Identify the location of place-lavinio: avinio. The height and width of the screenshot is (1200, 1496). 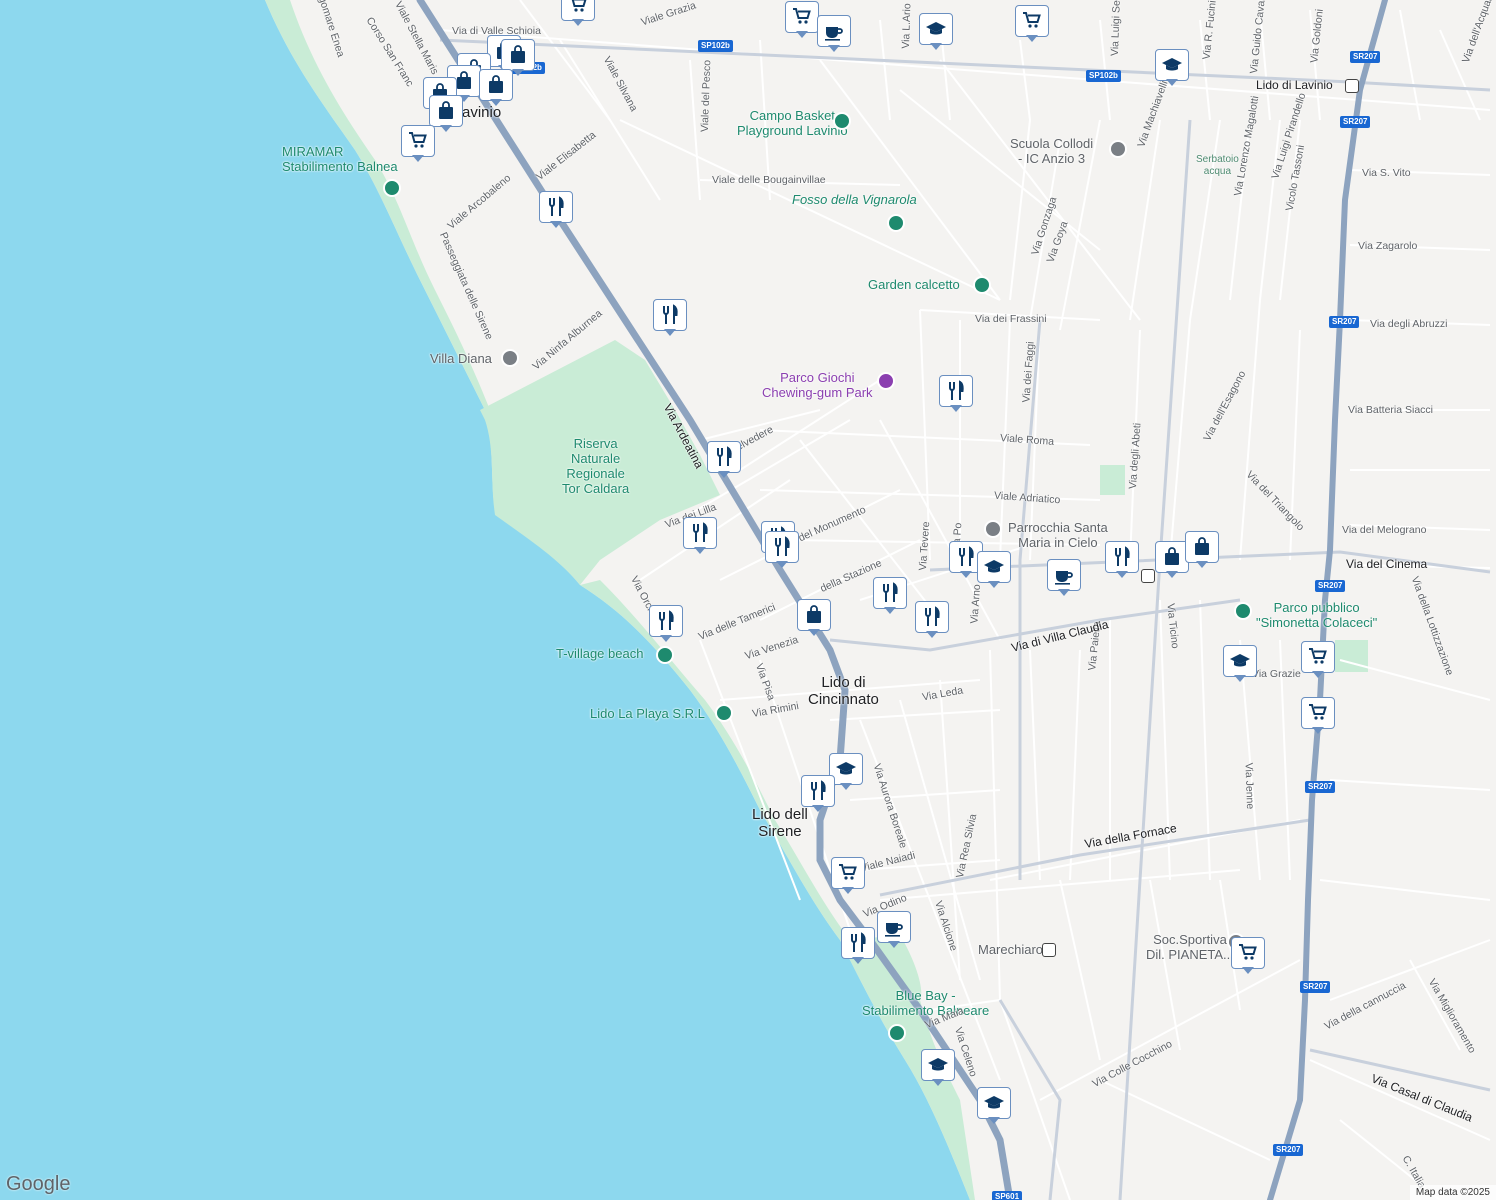
(481, 112).